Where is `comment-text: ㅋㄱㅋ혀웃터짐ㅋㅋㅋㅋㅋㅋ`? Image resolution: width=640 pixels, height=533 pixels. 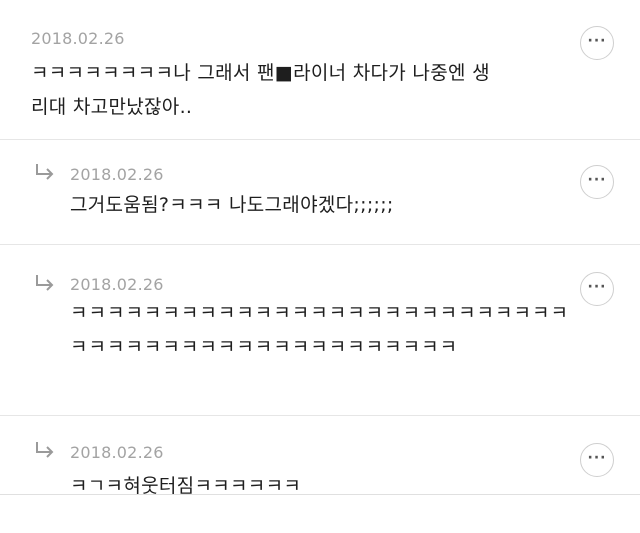
comment-text: ㅋㄱㅋ혀웃터짐ㅋㅋㅋㅋㅋㅋ is located at coordinates (186, 482).